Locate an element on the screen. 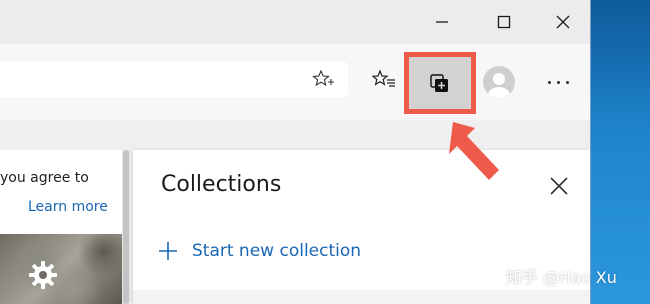 The image size is (650, 304). favorites-button is located at coordinates (384, 79).